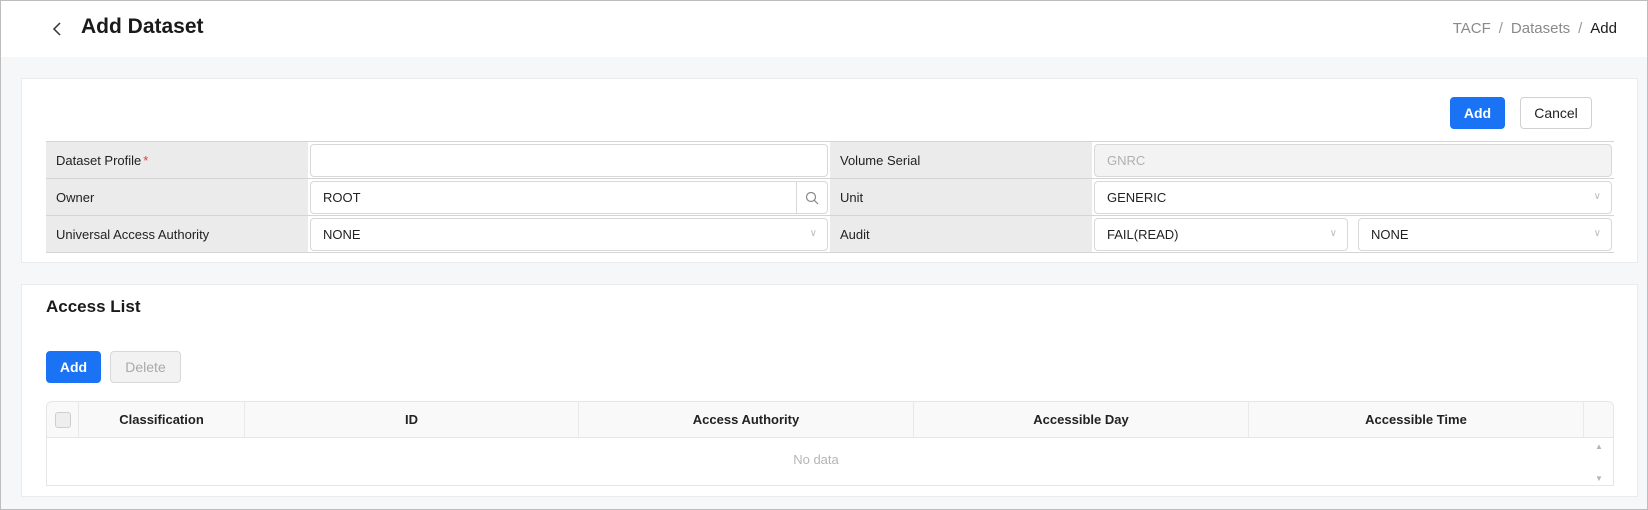  What do you see at coordinates (1599, 461) in the screenshot?
I see `vertical-scrollbar: ▲ ▼` at bounding box center [1599, 461].